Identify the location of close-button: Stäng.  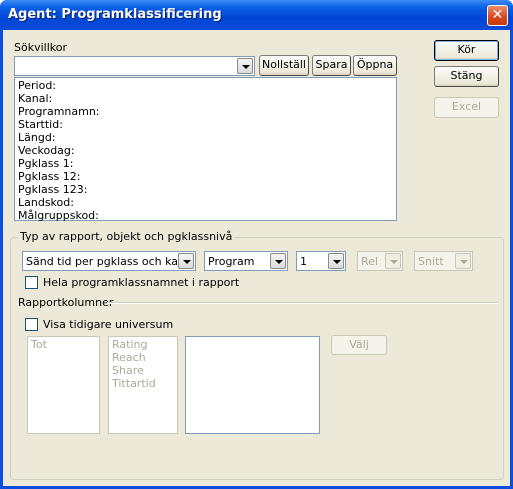
(466, 76).